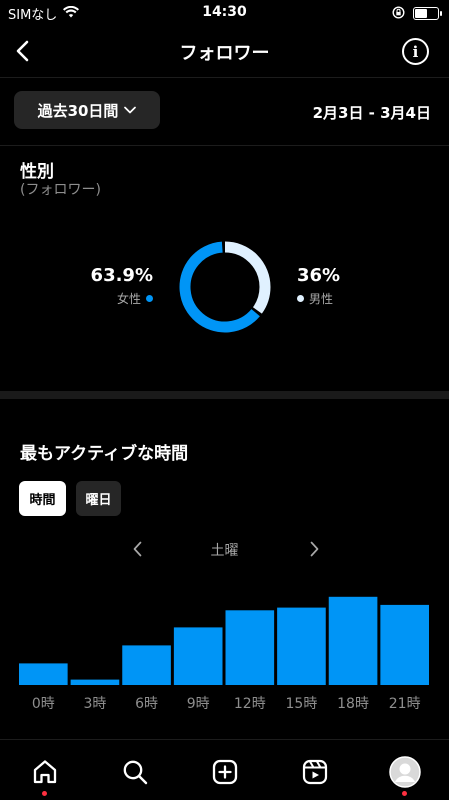  Describe the element at coordinates (319, 275) in the screenshot. I see `male-percent: 36%` at that location.